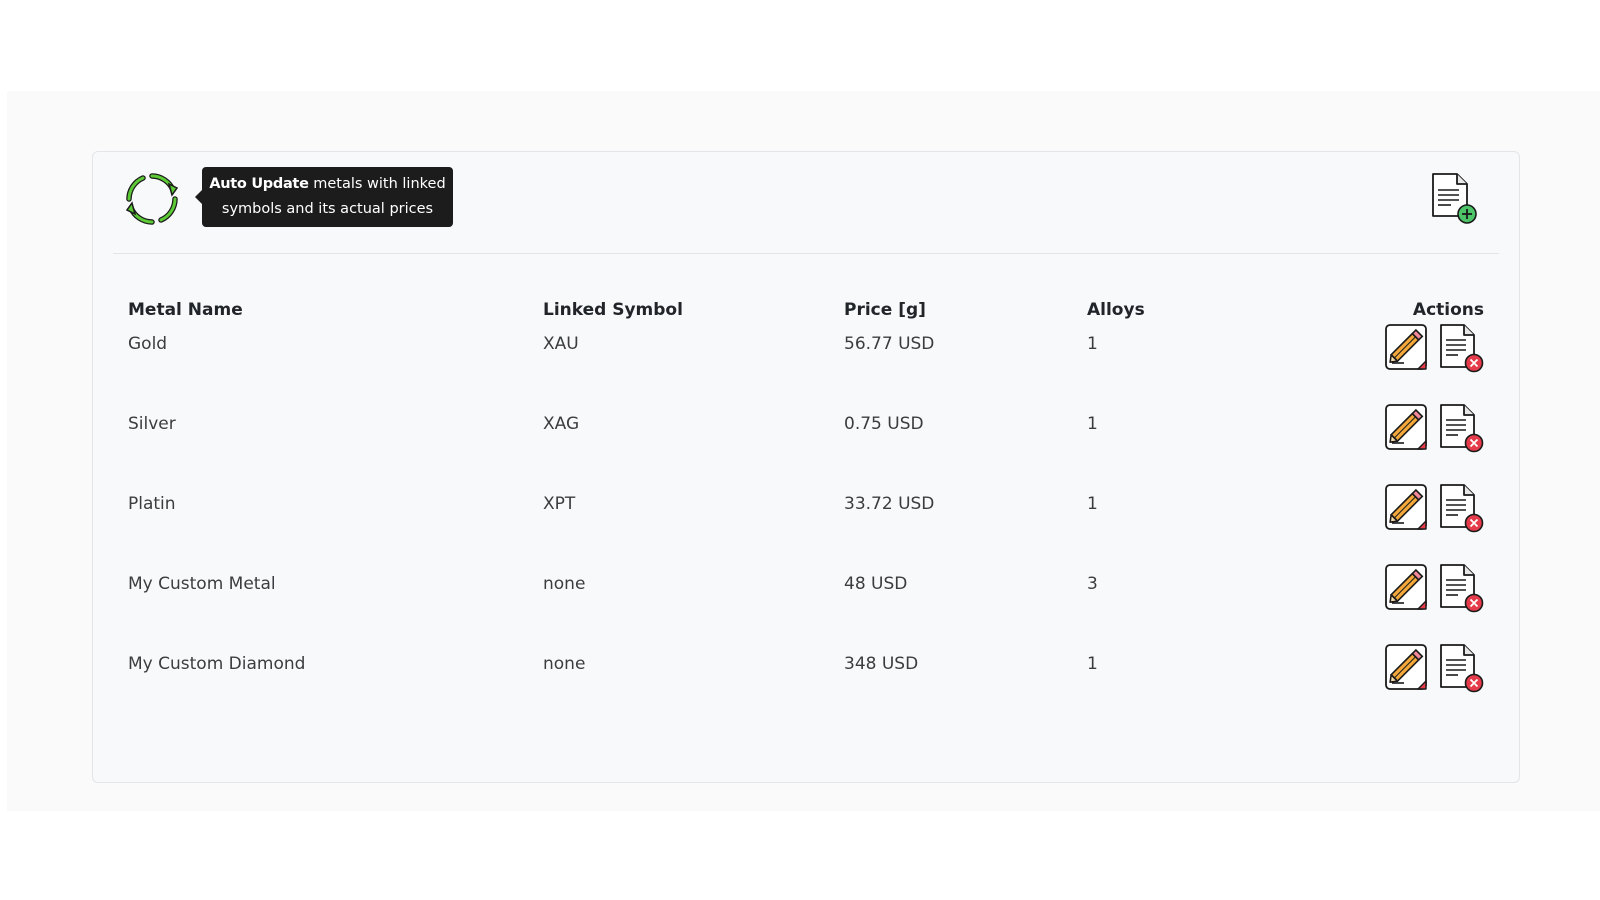 The image size is (1600, 900). I want to click on column-header-metal-name: Metal Name, so click(185, 310).